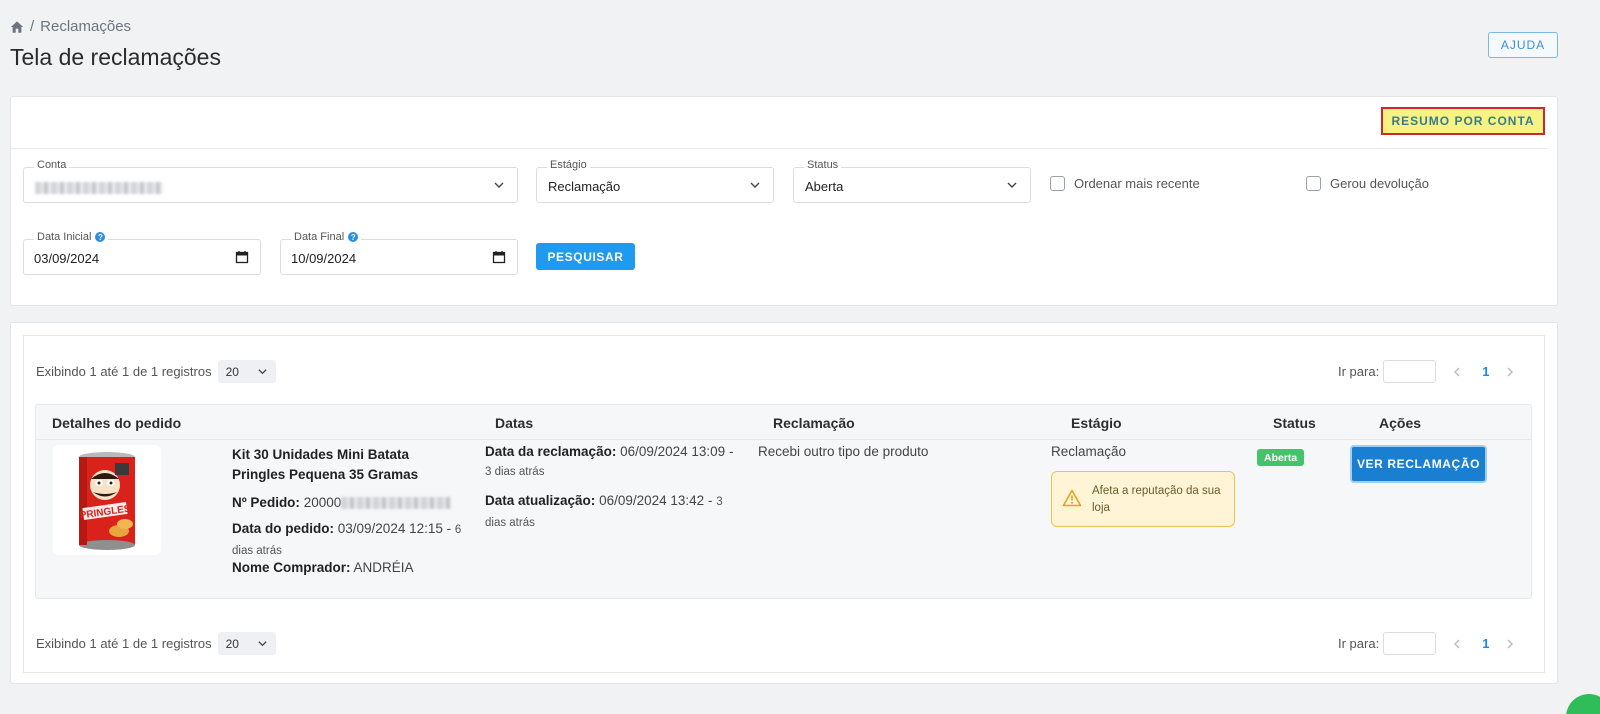 This screenshot has height=714, width=1600. What do you see at coordinates (323, 567) in the screenshot?
I see `buyer-name: Nome Comprador: ANDRÉIA` at bounding box center [323, 567].